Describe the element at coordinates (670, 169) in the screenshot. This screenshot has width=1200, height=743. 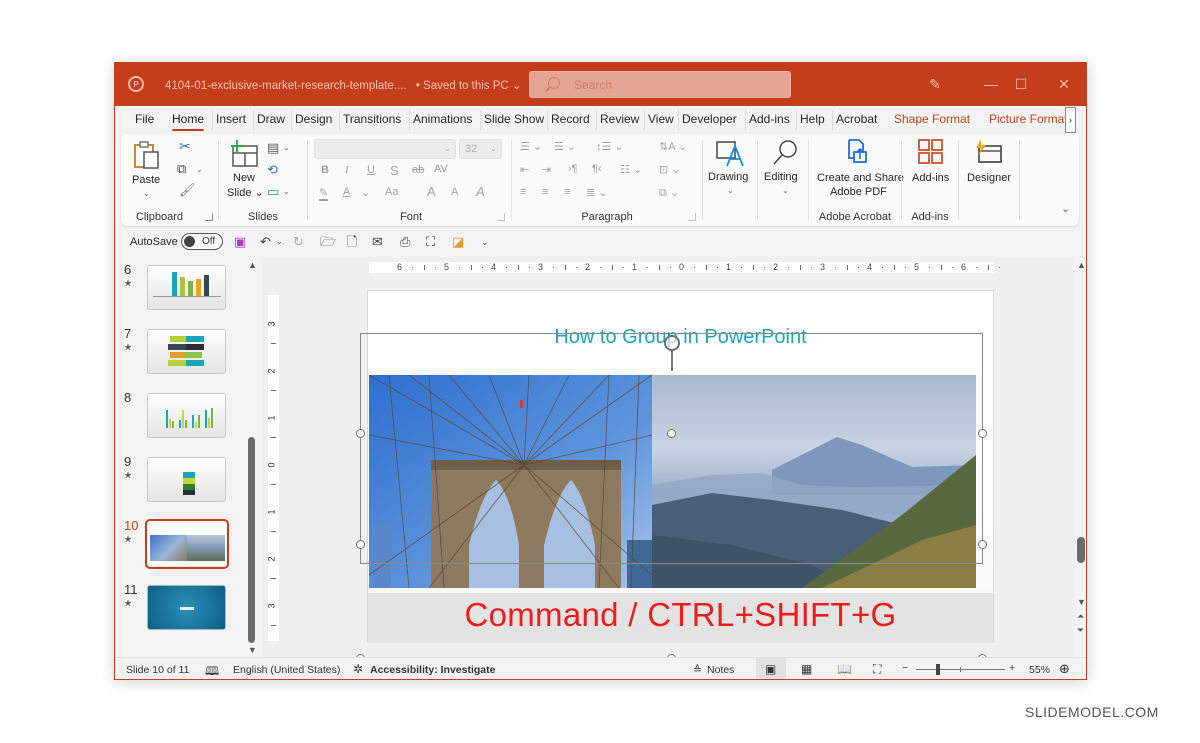
I see `align-text-icon: ⊡ ⌄` at that location.